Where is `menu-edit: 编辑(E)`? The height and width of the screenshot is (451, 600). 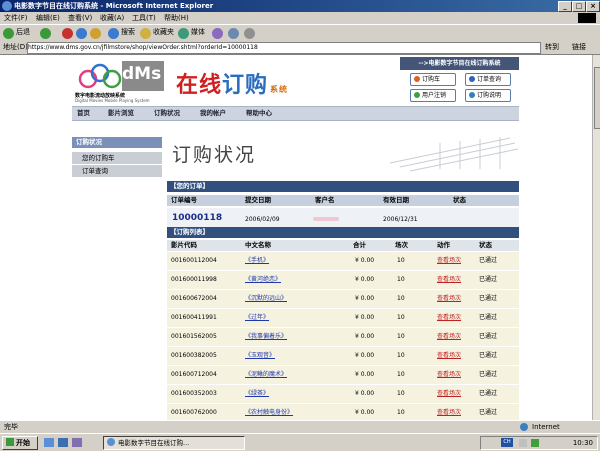
menu-edit: 编辑(E) is located at coordinates (48, 18).